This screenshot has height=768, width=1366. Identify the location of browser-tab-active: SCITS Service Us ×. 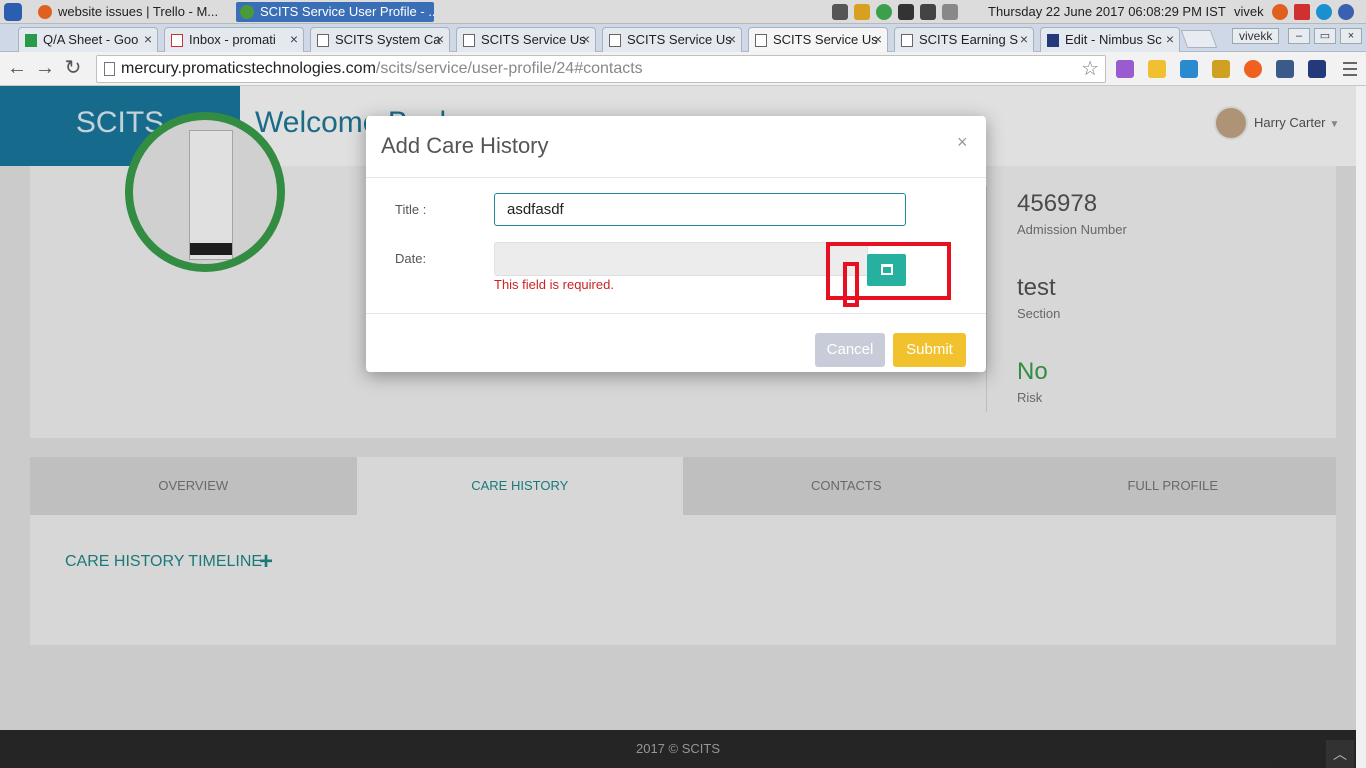
(818, 39).